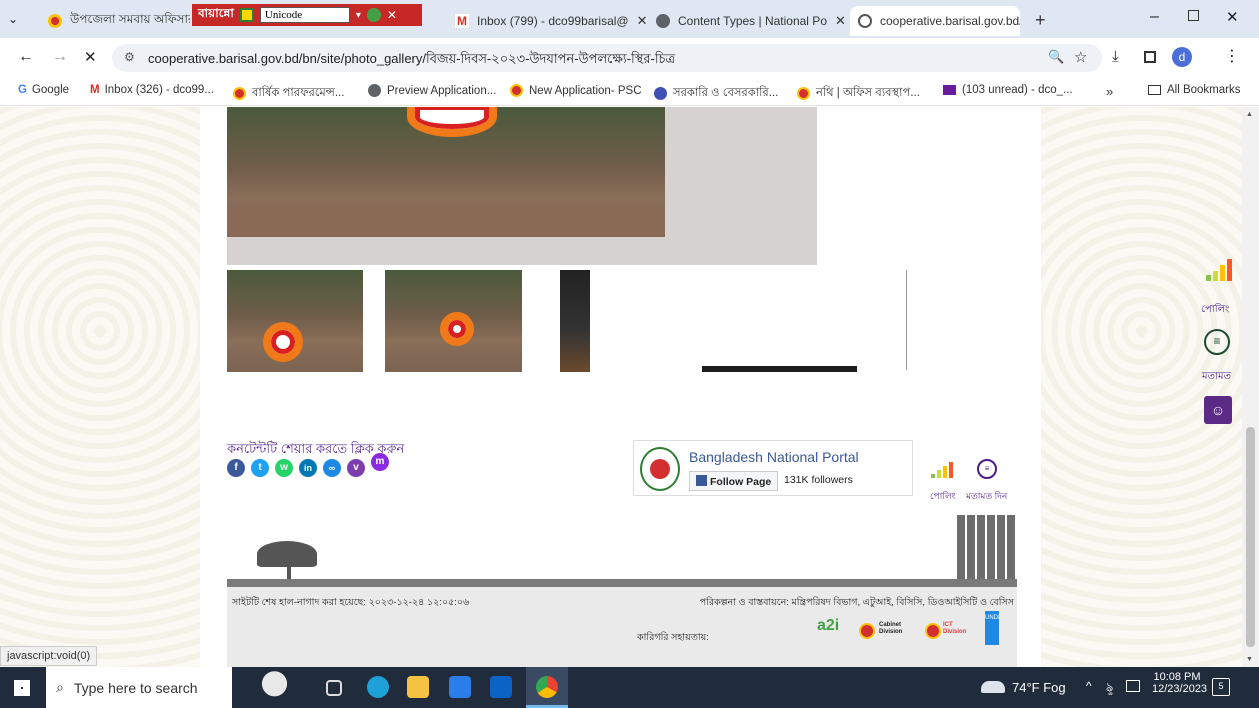  I want to click on profile-avatar: d, so click(1182, 57).